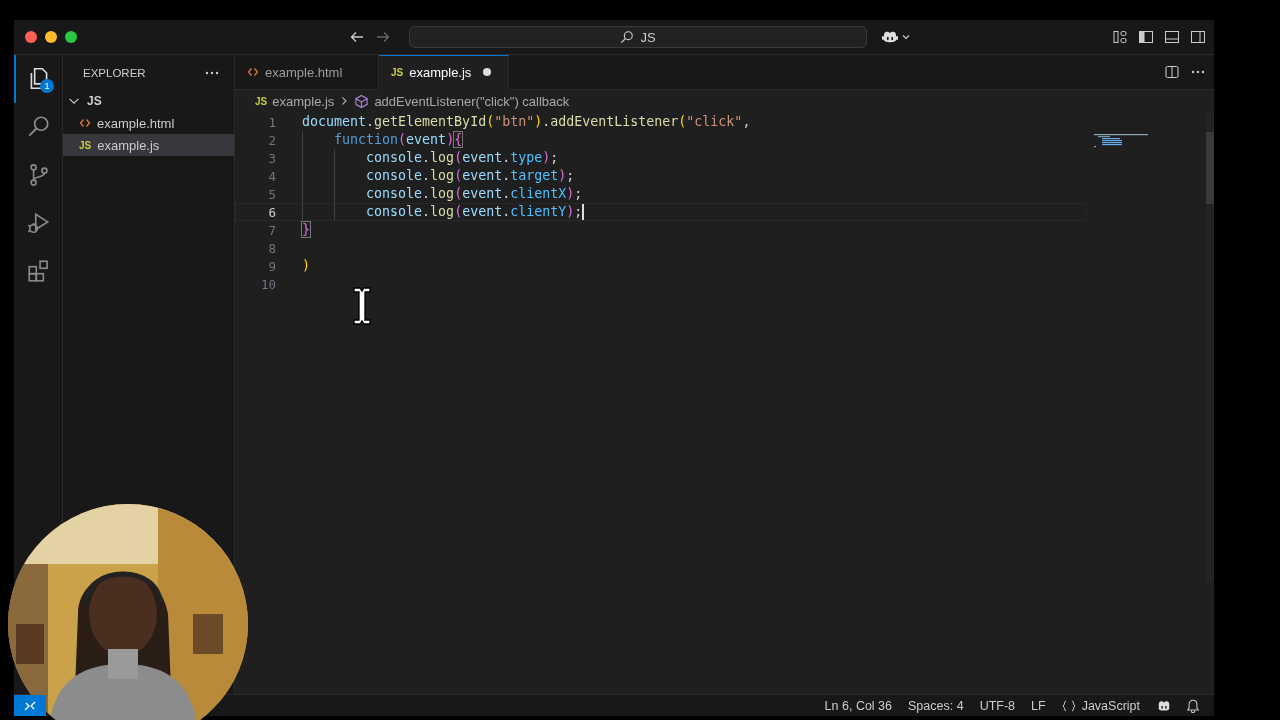 The height and width of the screenshot is (720, 1280). What do you see at coordinates (638, 37) in the screenshot?
I see `command-center-search: JS` at bounding box center [638, 37].